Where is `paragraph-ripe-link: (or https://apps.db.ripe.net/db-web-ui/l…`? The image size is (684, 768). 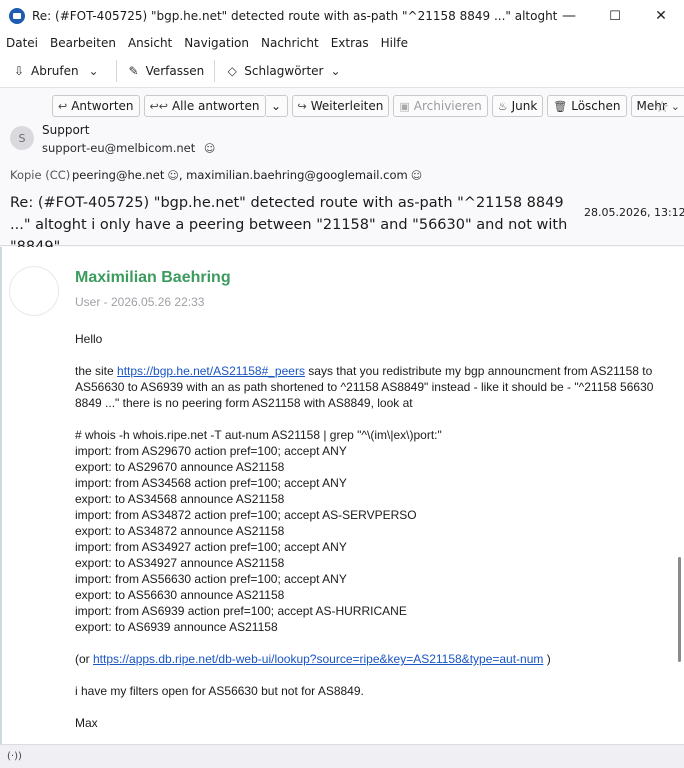 paragraph-ripe-link: (or https://apps.db.ripe.net/db-web-ui/l… is located at coordinates (372, 659).